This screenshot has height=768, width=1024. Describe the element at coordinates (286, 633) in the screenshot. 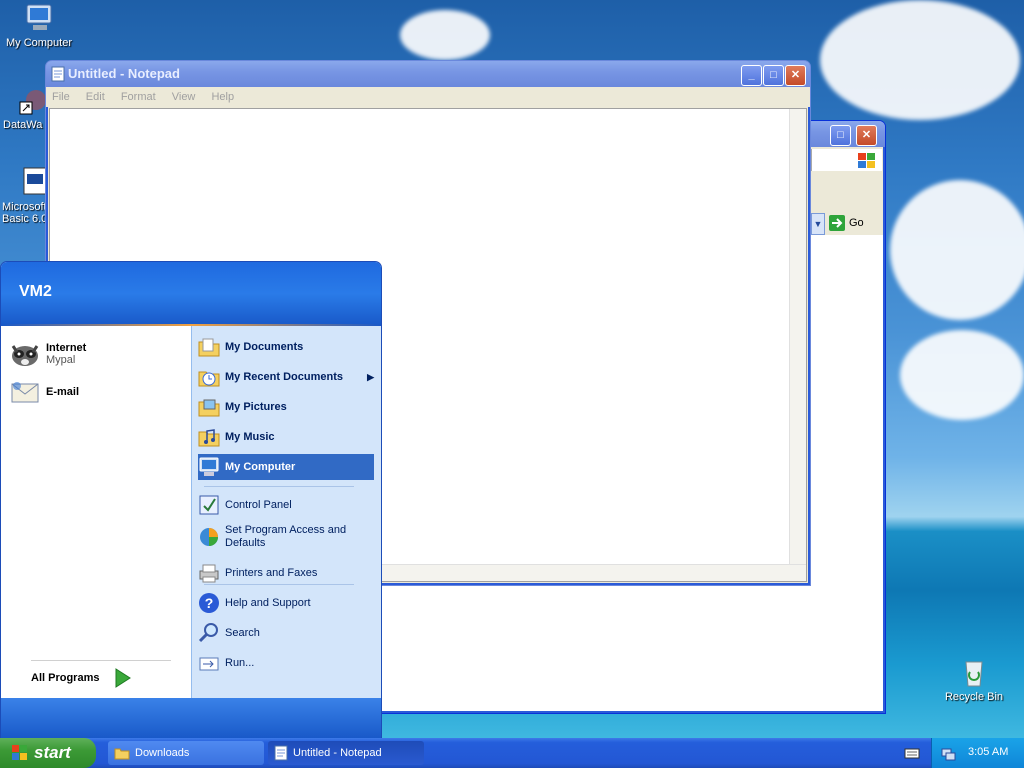

I see `start-item-search: Search` at that location.